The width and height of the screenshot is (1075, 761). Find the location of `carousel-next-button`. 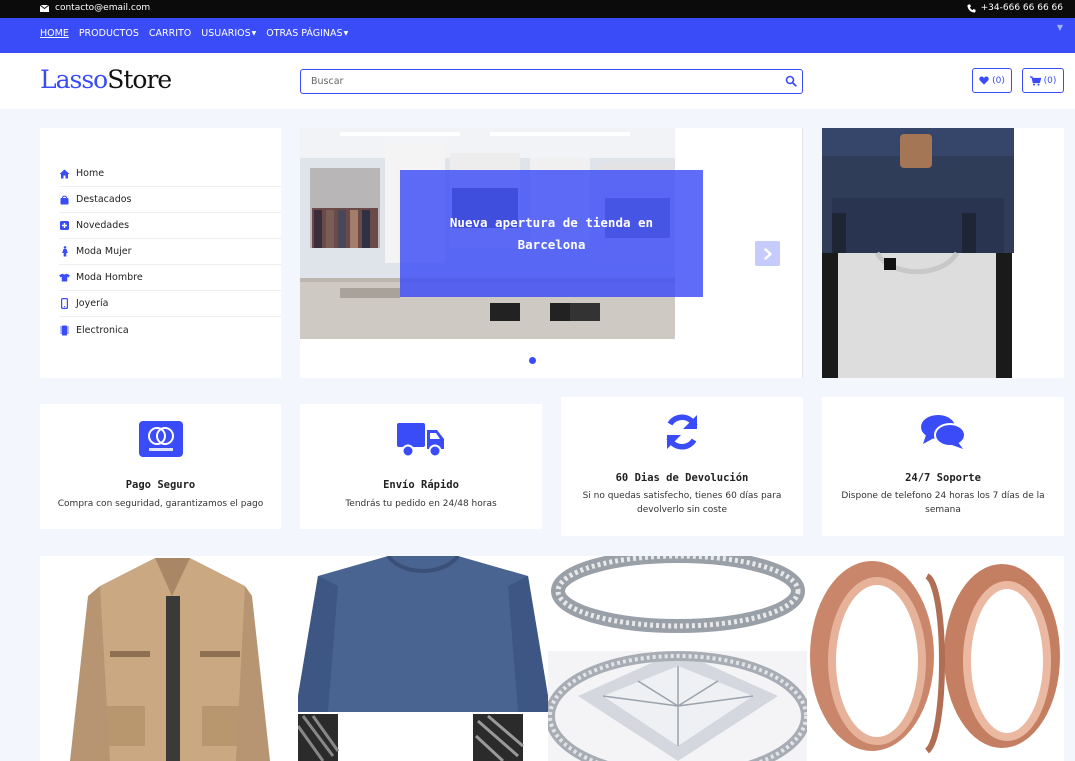

carousel-next-button is located at coordinates (767, 253).